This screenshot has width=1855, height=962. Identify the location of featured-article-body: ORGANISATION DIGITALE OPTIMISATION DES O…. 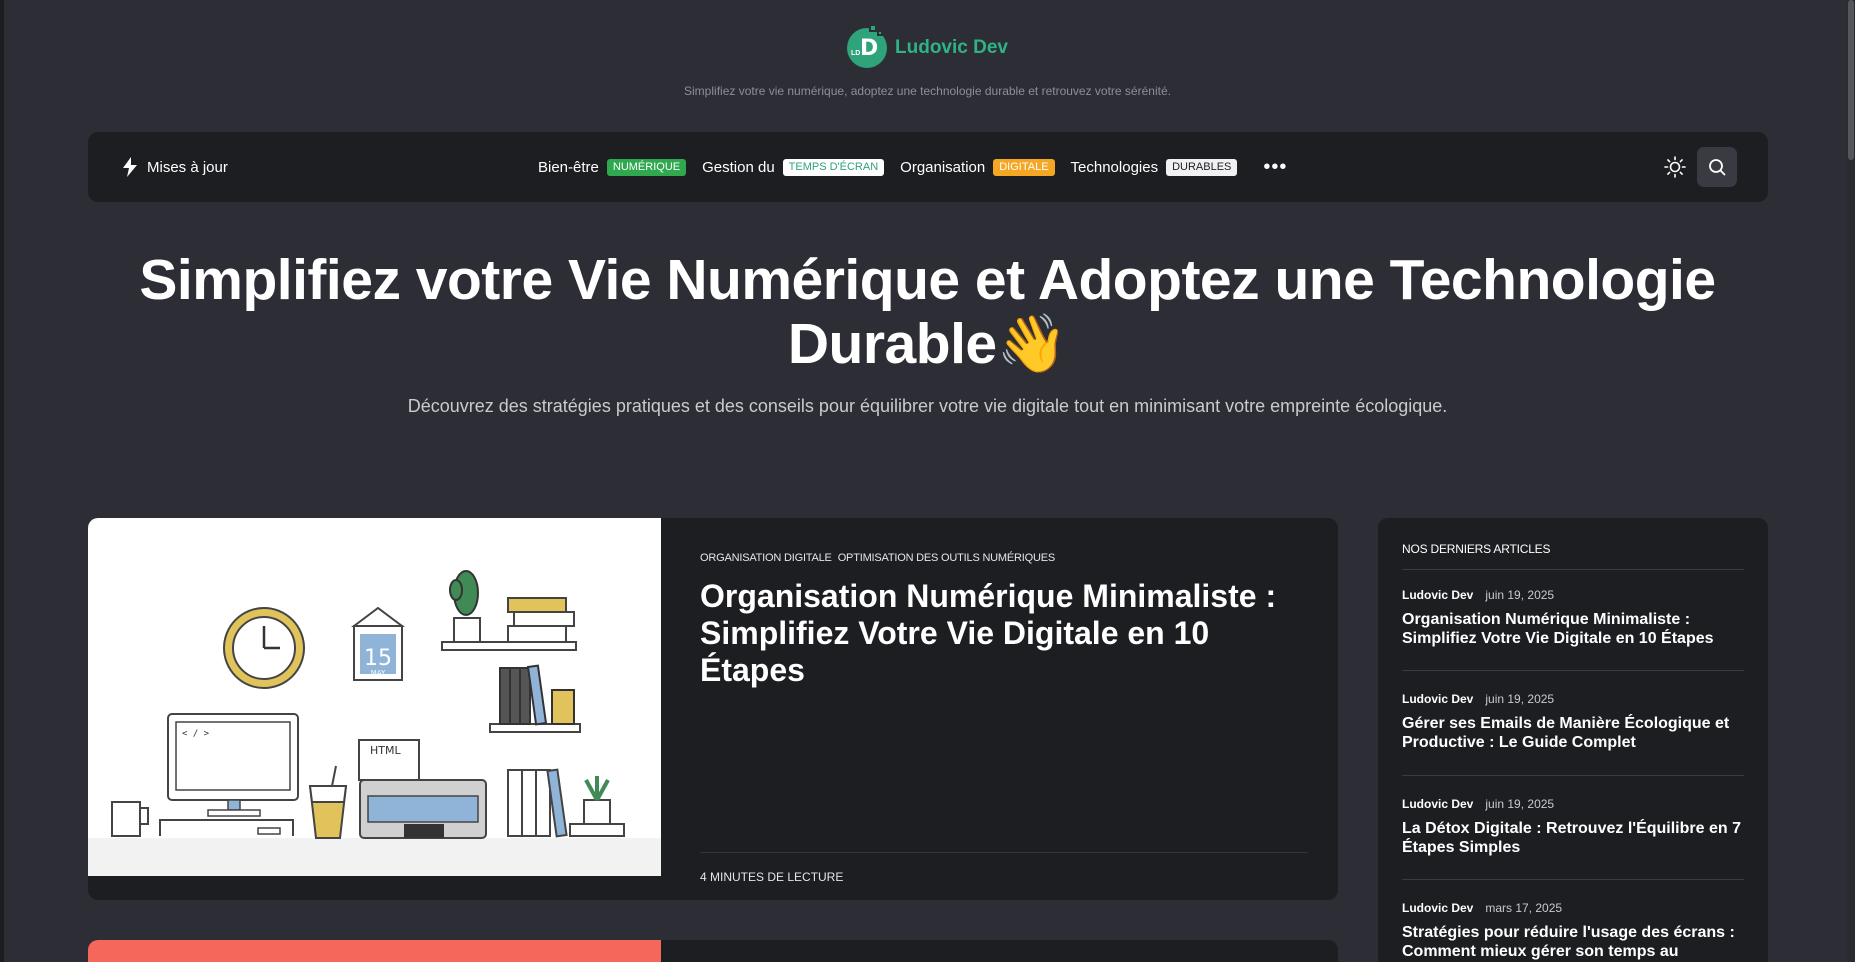
(1004, 709).